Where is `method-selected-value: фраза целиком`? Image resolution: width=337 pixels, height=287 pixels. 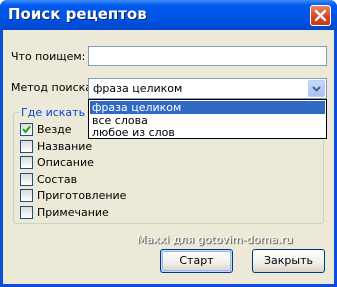
method-selected-value: фраза целиком is located at coordinates (138, 88).